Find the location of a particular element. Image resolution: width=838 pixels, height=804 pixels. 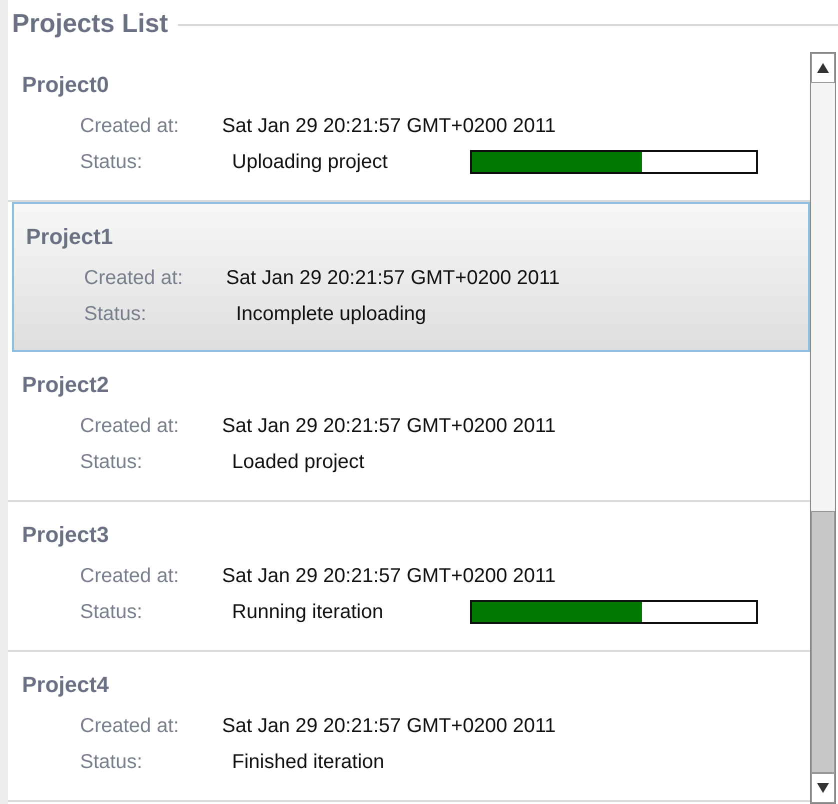

project-name: Project0 is located at coordinates (66, 85).